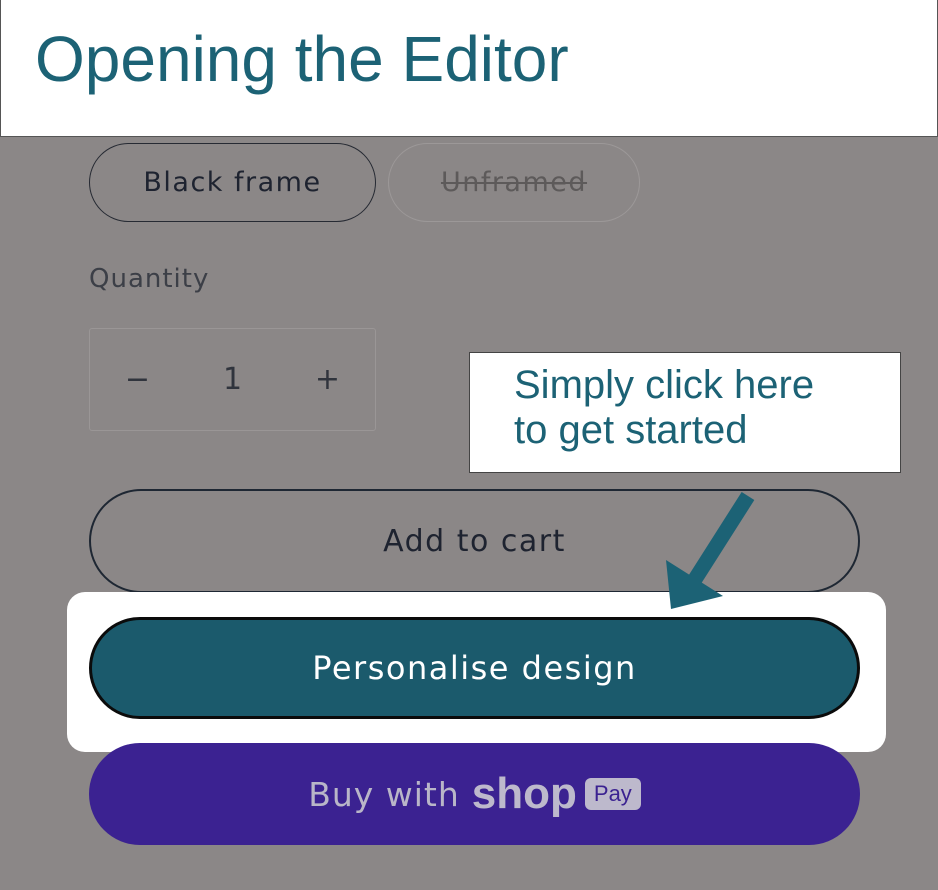 The width and height of the screenshot is (938, 890). Describe the element at coordinates (328, 379) in the screenshot. I see `quantity-increment-button: +` at that location.